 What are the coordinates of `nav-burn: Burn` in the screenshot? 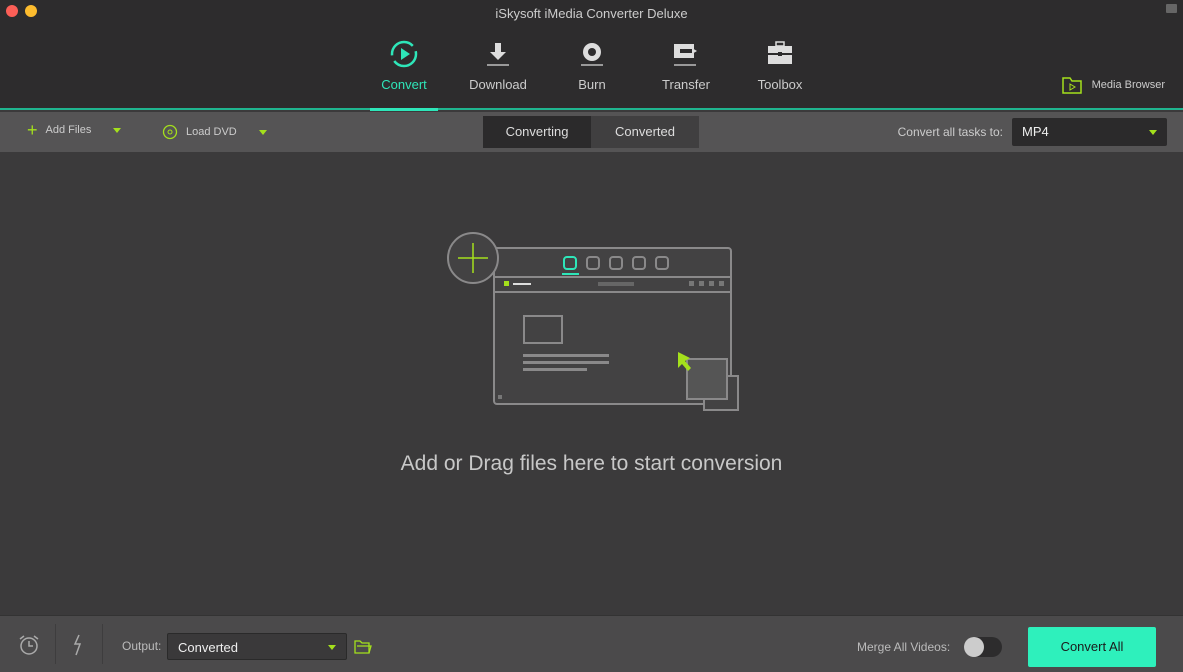 It's located at (592, 64).